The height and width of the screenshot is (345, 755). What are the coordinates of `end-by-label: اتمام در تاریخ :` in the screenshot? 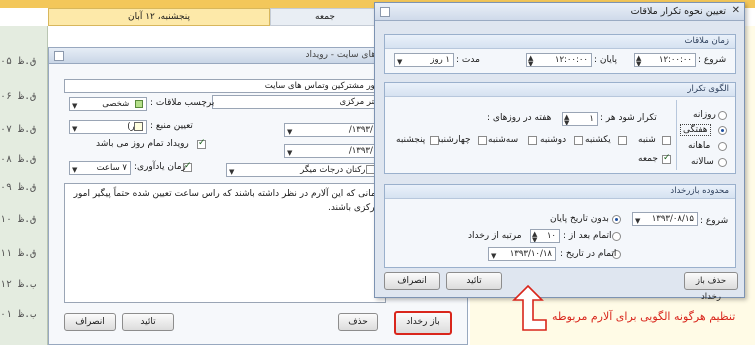 It's located at (588, 254).